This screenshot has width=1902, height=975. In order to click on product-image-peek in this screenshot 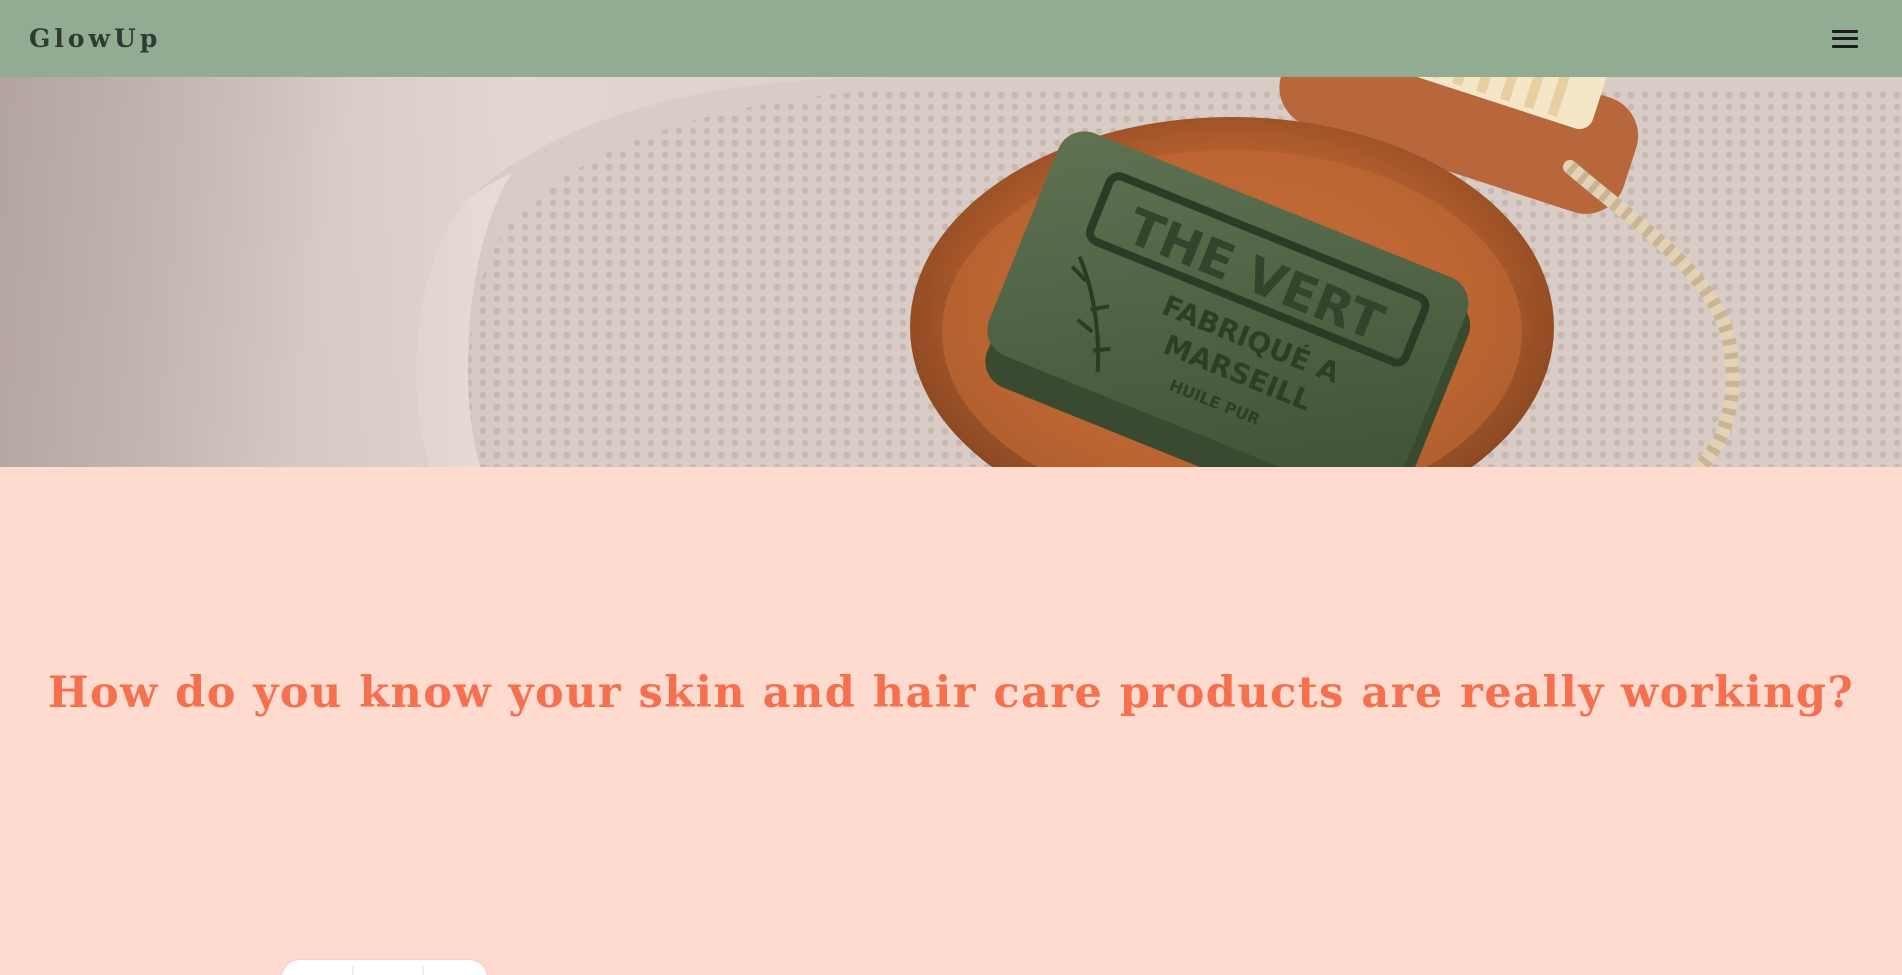, I will do `click(384, 967)`.